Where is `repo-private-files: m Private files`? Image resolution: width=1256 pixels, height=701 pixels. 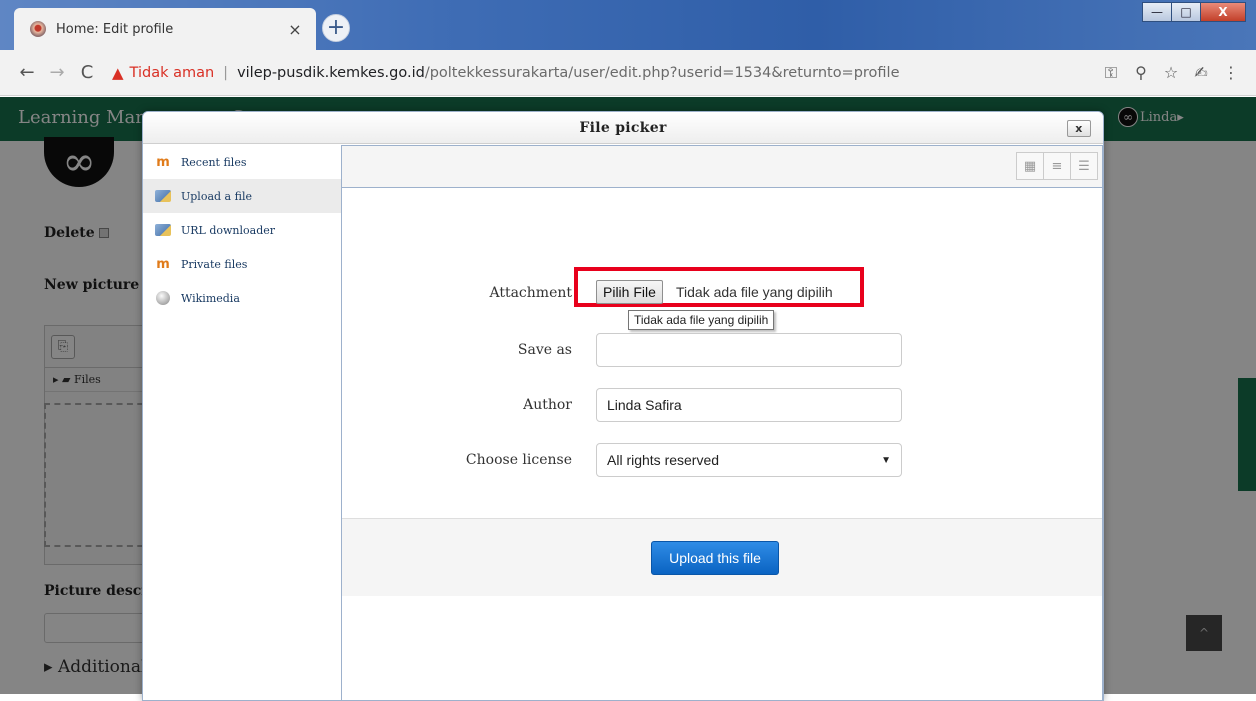 repo-private-files: m Private files is located at coordinates (242, 264).